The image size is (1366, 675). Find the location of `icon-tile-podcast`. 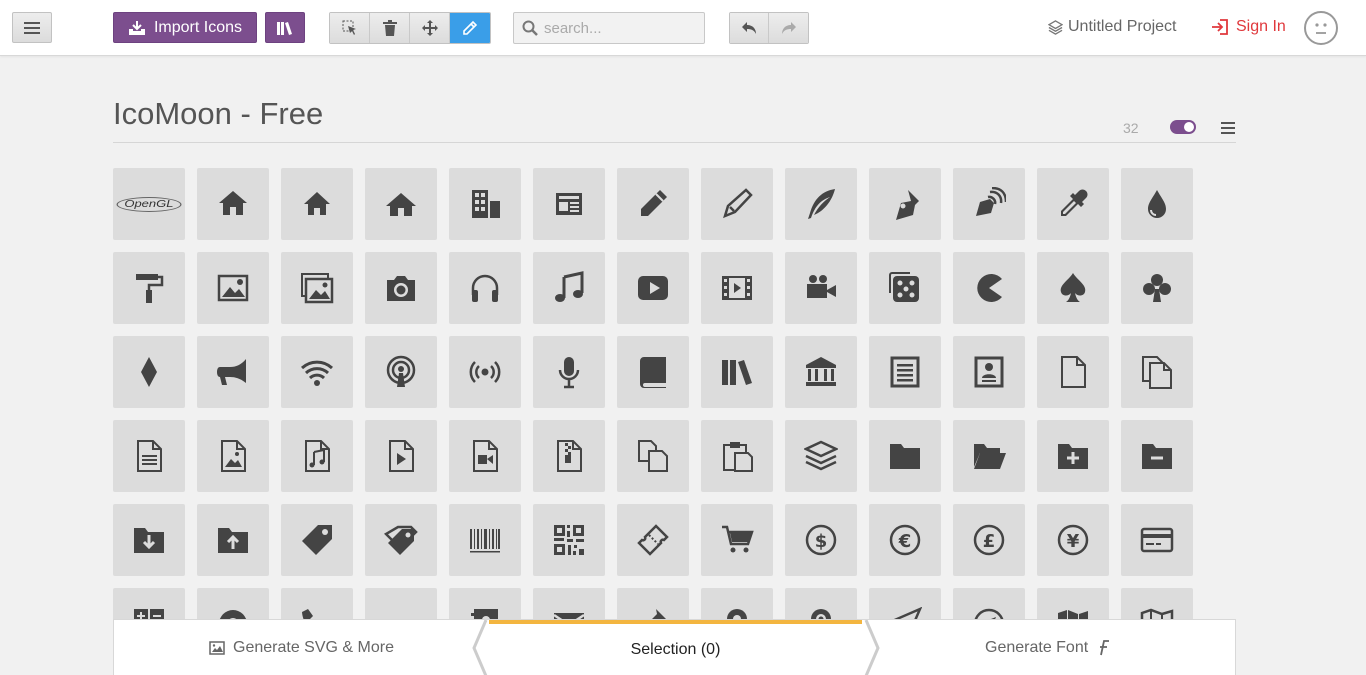

icon-tile-podcast is located at coordinates (401, 372).